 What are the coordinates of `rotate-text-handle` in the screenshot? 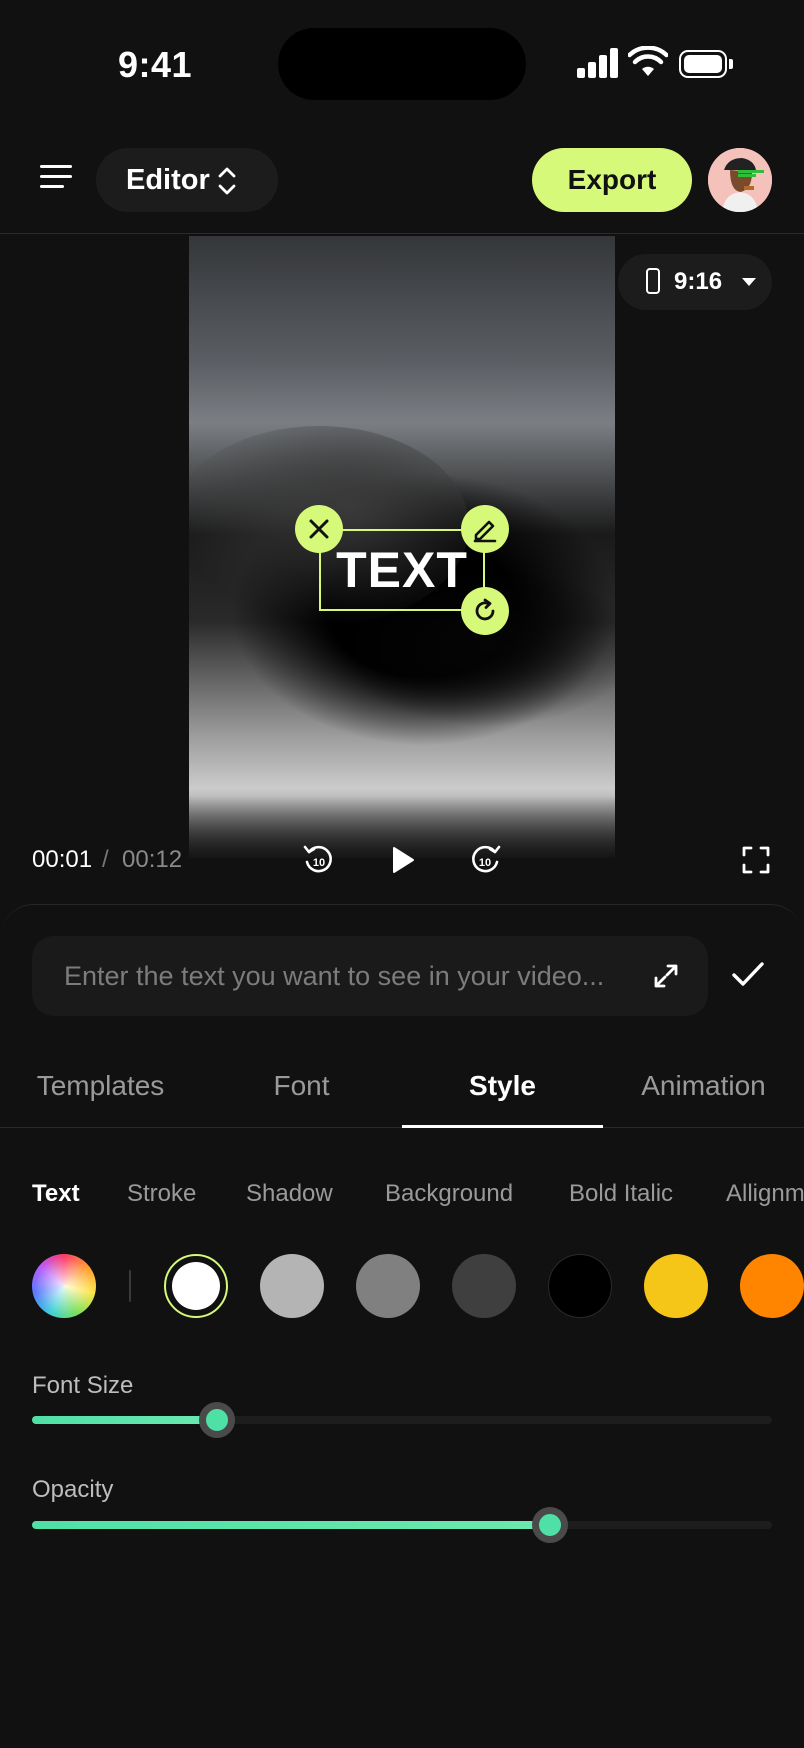 It's located at (485, 611).